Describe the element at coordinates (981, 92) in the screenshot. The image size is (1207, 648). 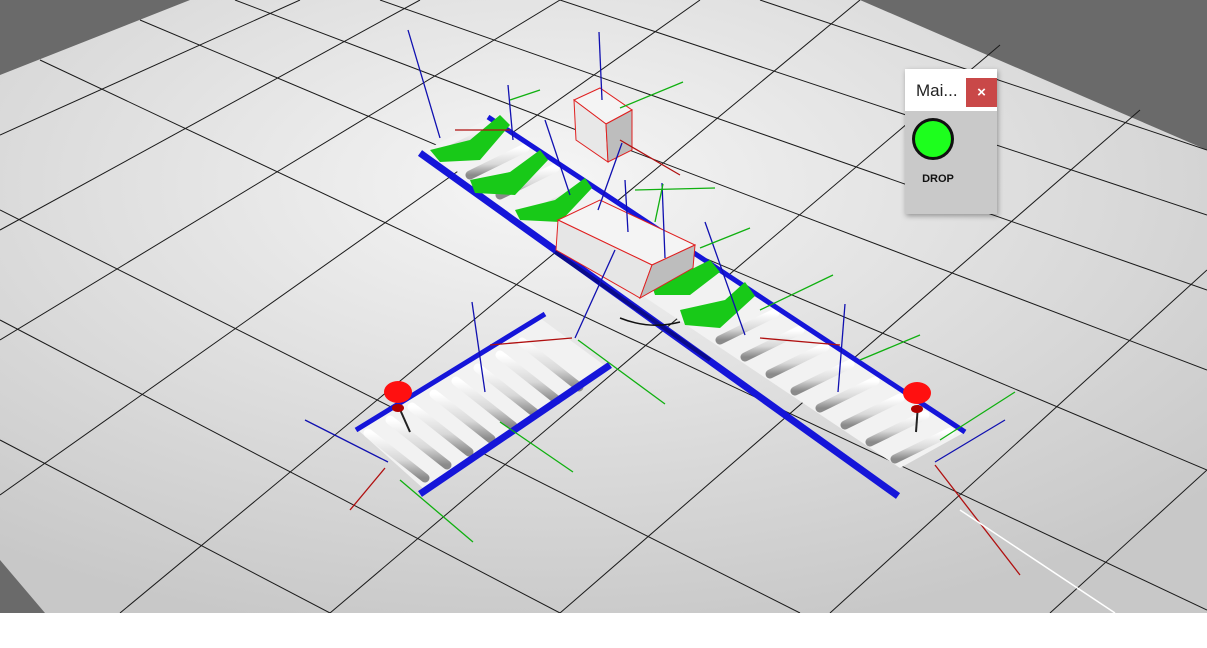
I see `close-button: ×` at that location.